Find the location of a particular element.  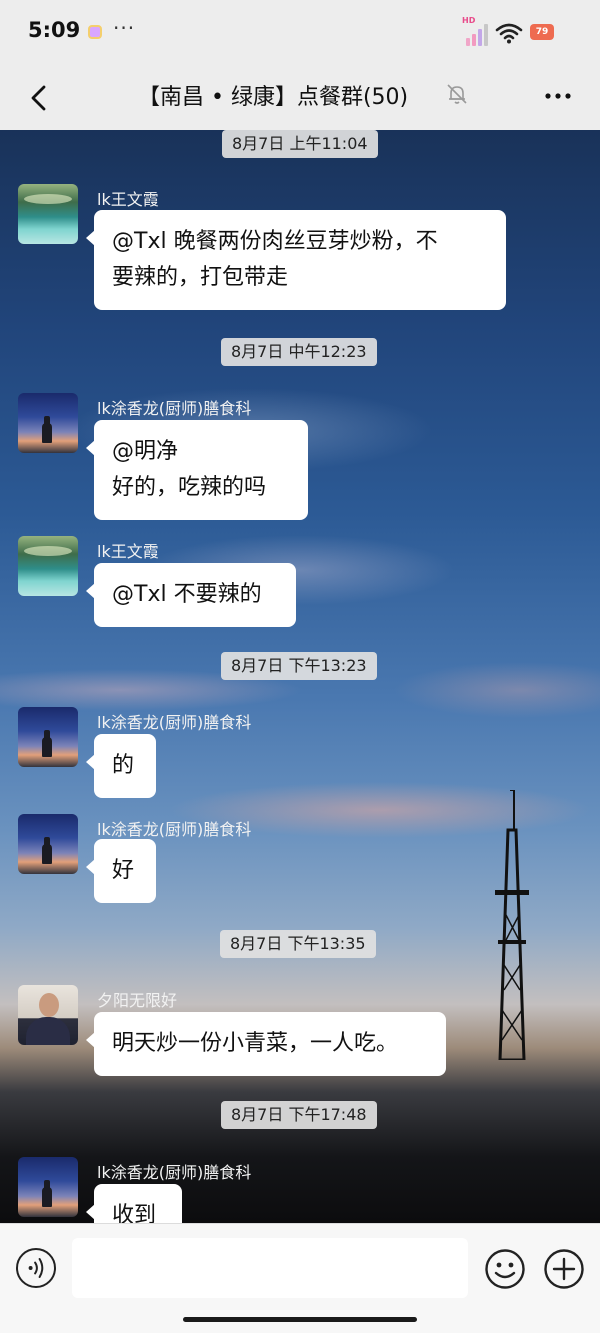

timestamp-chip: 8月7日 下午13:35 is located at coordinates (298, 944).